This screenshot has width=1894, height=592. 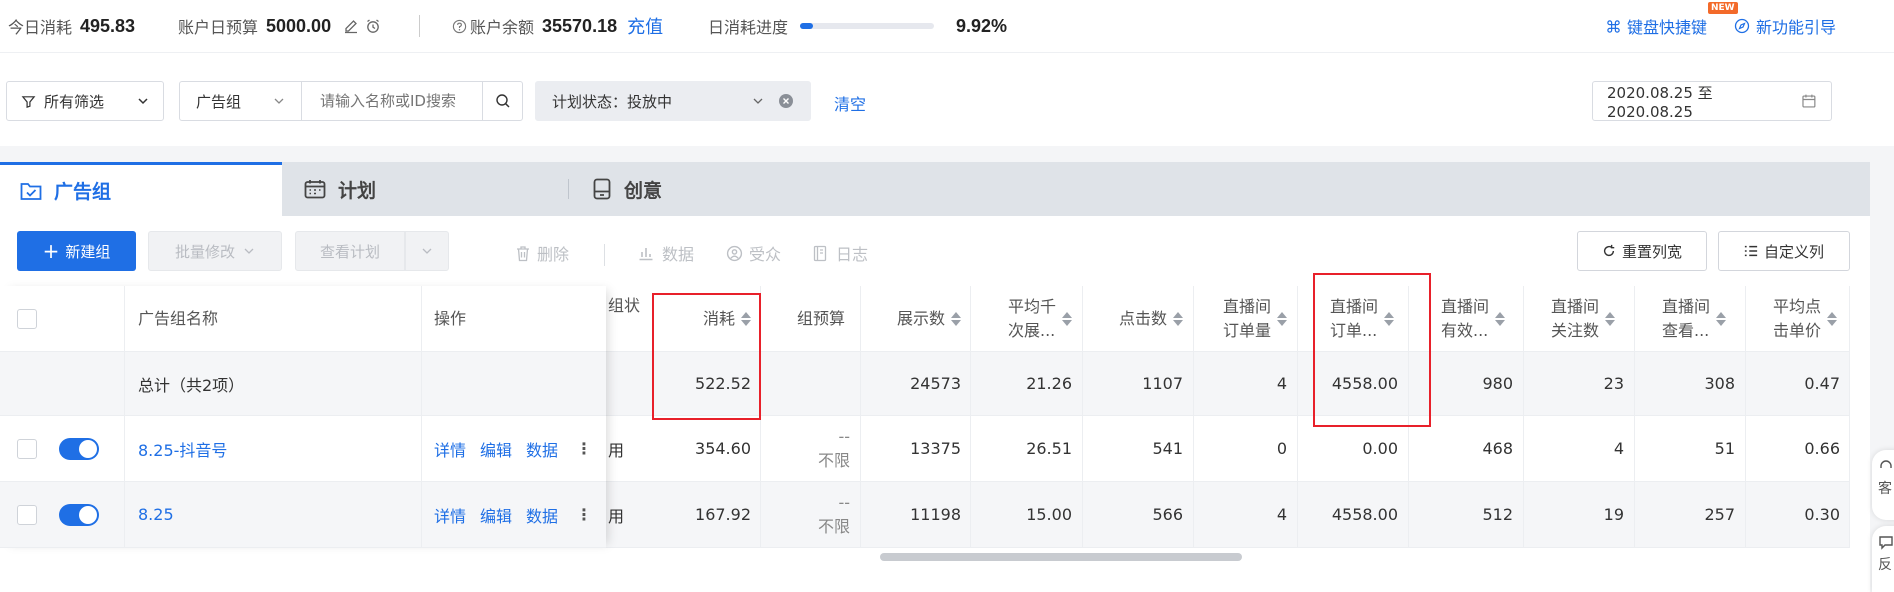 I want to click on alarm-clock-icon, so click(x=373, y=26).